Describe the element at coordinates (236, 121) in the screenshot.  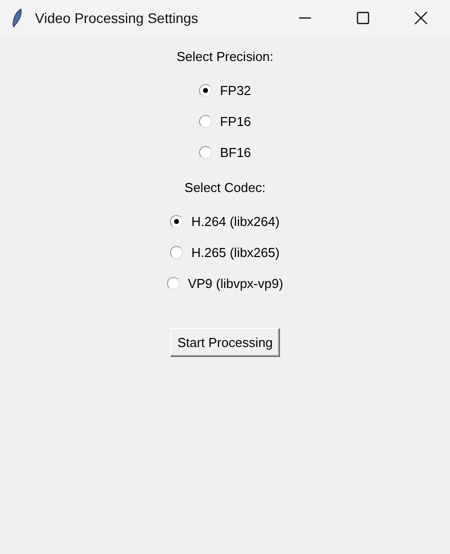
I see `radio-label: FP16` at that location.